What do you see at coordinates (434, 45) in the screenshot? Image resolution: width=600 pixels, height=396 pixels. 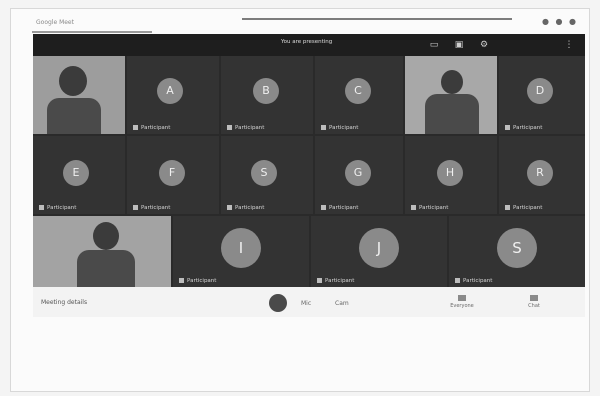 I see `layout-icon: ▭` at bounding box center [434, 45].